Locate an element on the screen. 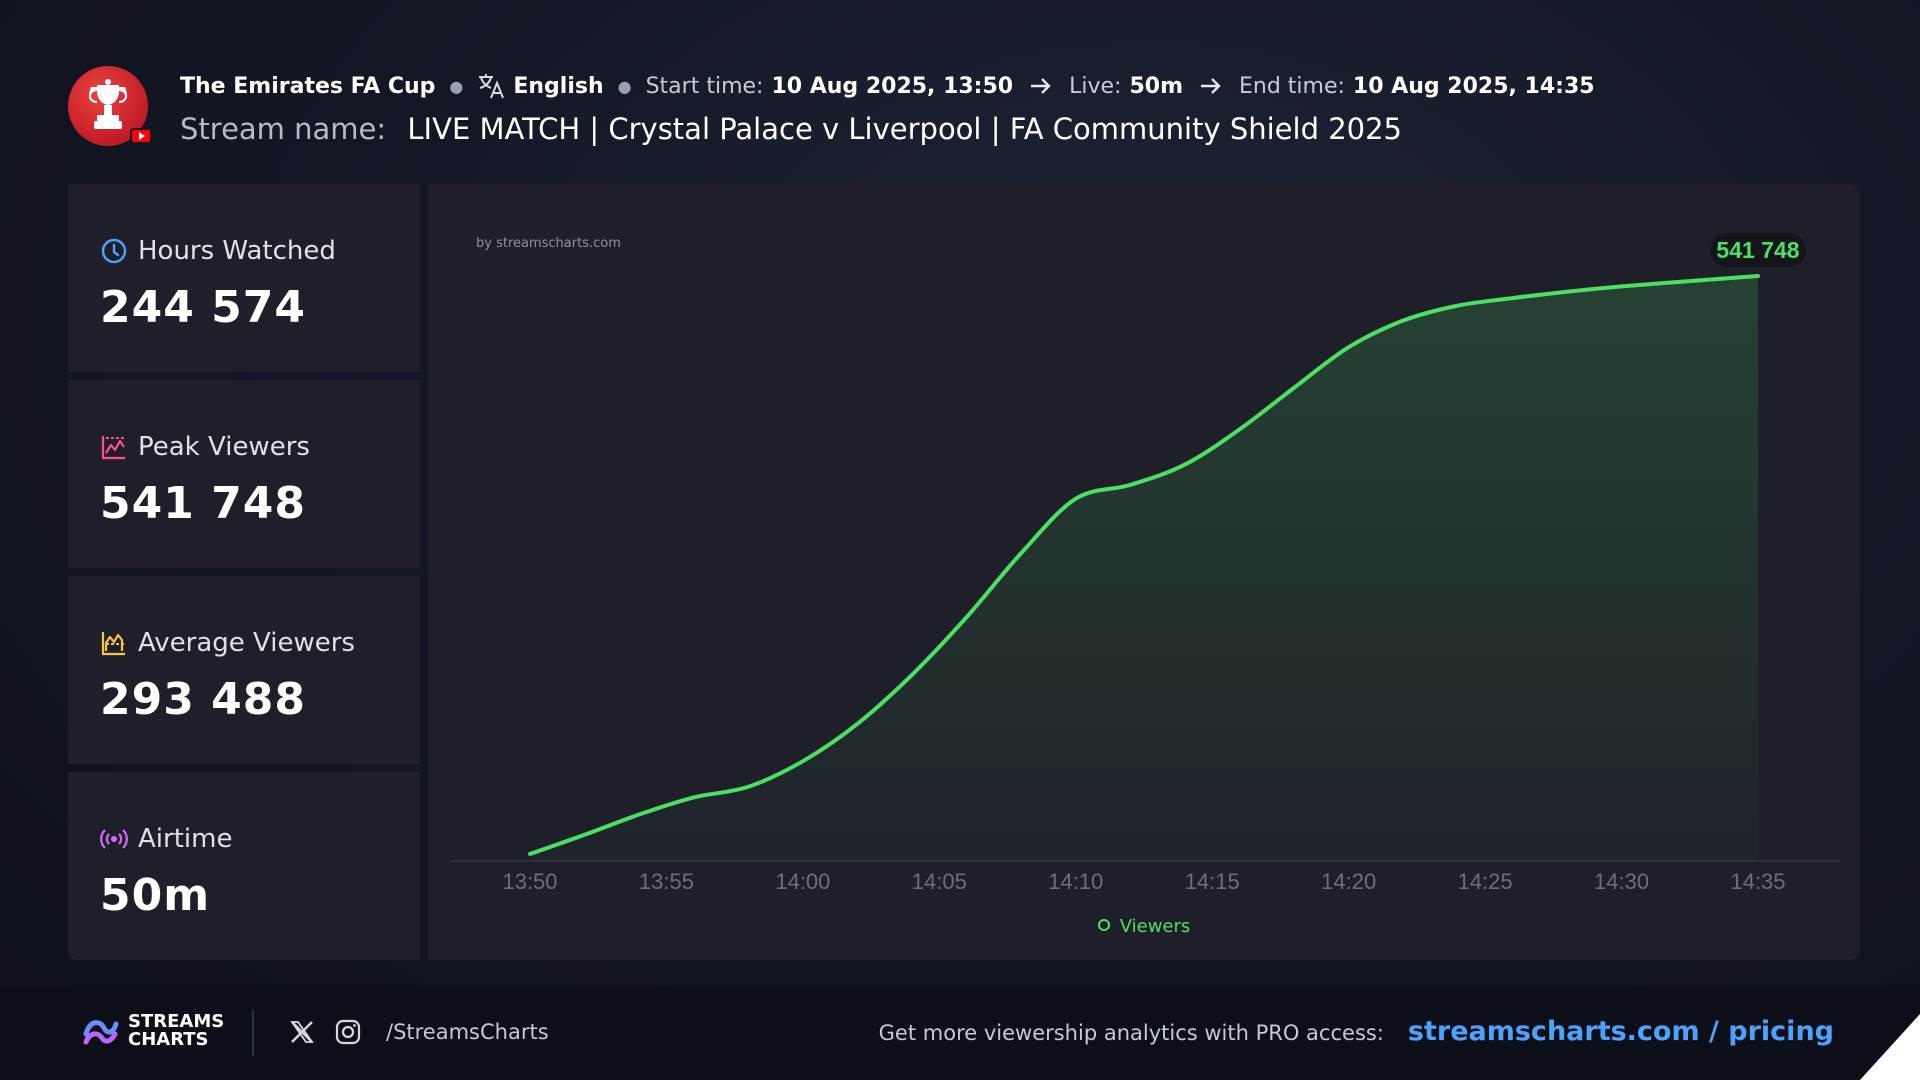 The width and height of the screenshot is (1920, 1080). start-time-label: Start time: is located at coordinates (704, 86).